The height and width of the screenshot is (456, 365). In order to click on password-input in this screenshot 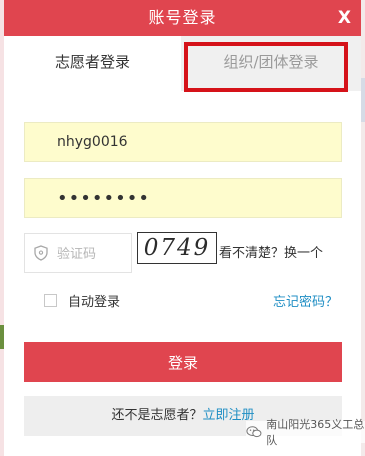, I will do `click(183, 198)`.